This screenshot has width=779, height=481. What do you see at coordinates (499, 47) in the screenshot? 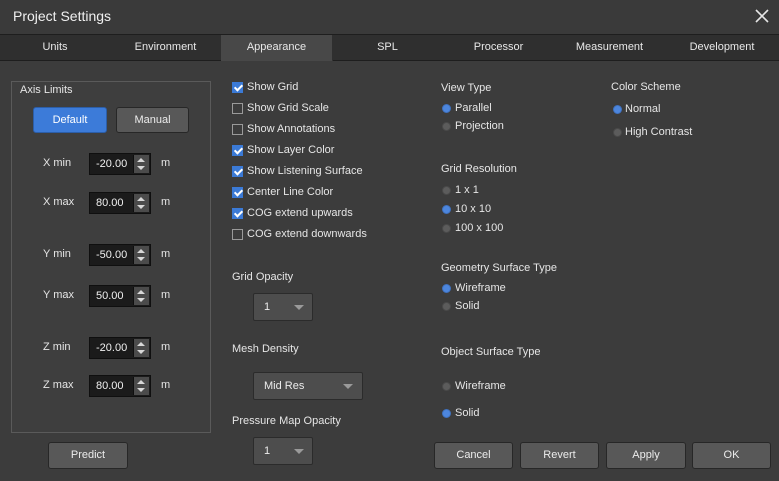
I see `tab-processor: Processor` at bounding box center [499, 47].